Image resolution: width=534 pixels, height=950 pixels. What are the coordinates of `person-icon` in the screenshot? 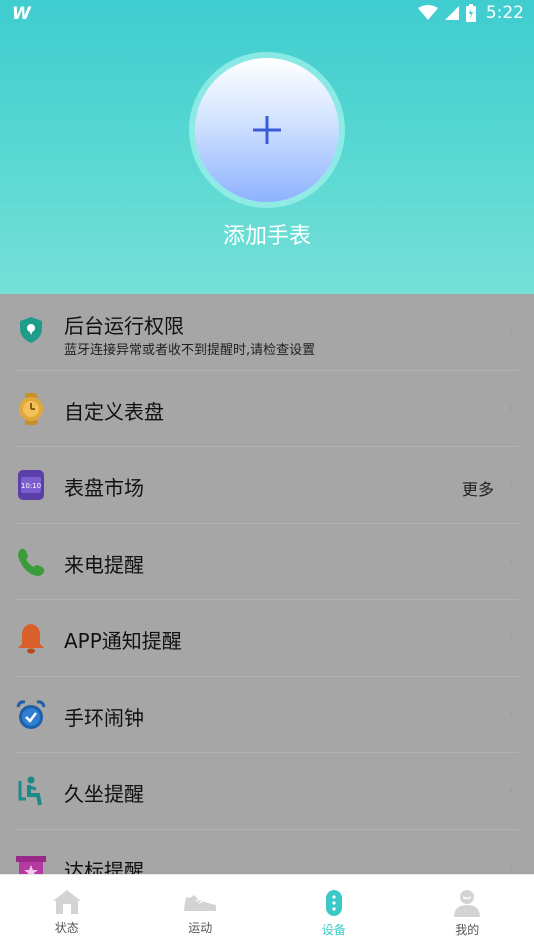 It's located at (467, 903).